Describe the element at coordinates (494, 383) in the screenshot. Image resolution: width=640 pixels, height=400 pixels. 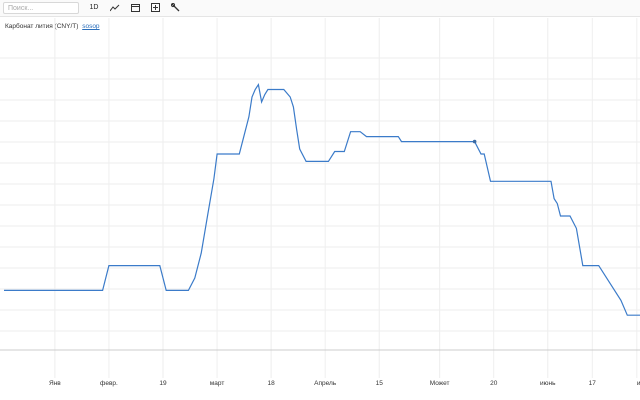
I see `x-tick-label: 20` at that location.